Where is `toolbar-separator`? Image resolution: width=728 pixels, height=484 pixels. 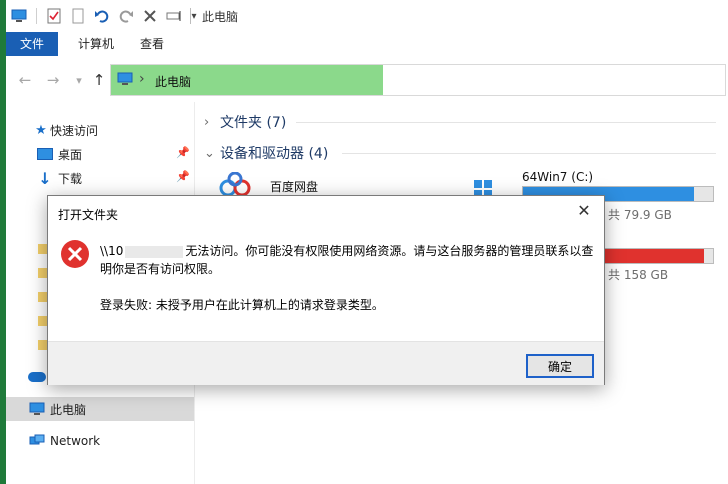
toolbar-separator is located at coordinates (36, 16).